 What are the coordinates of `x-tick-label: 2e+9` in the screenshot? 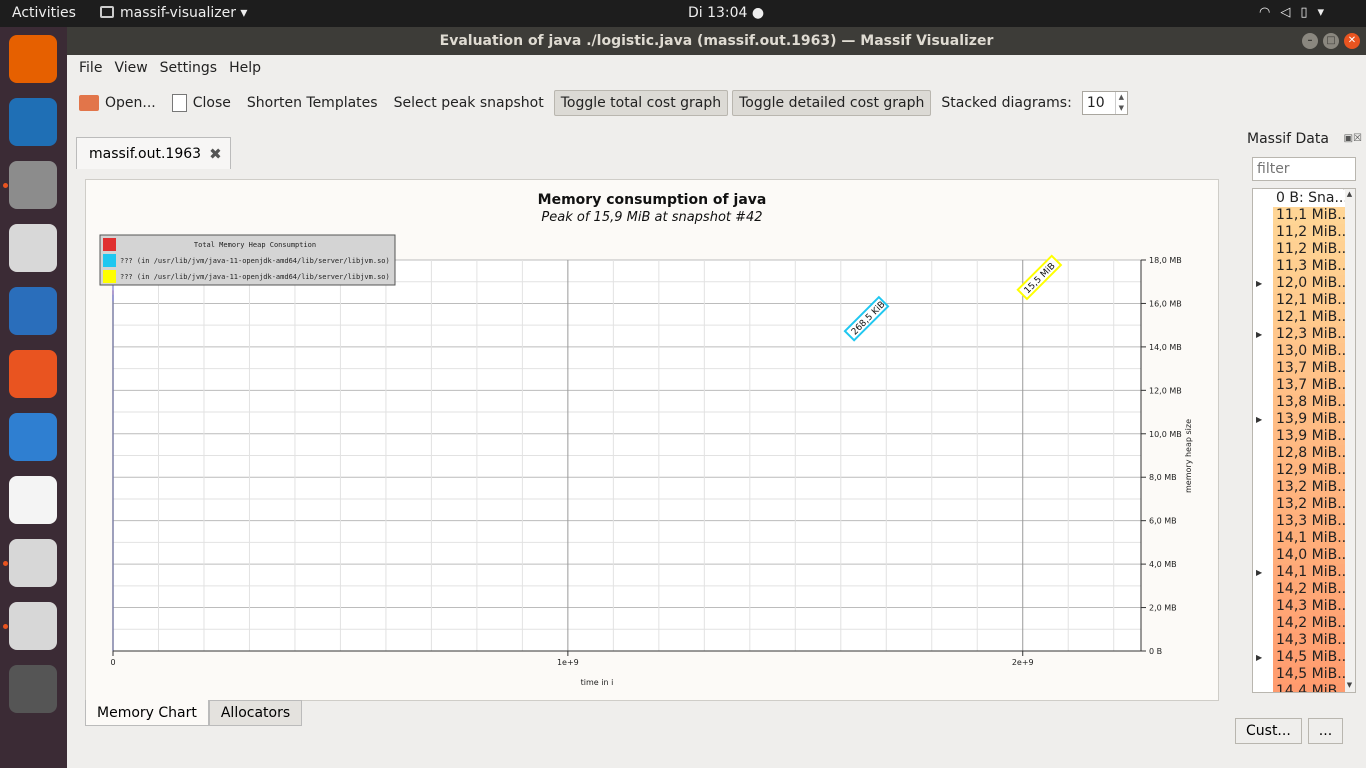 It's located at (1023, 662).